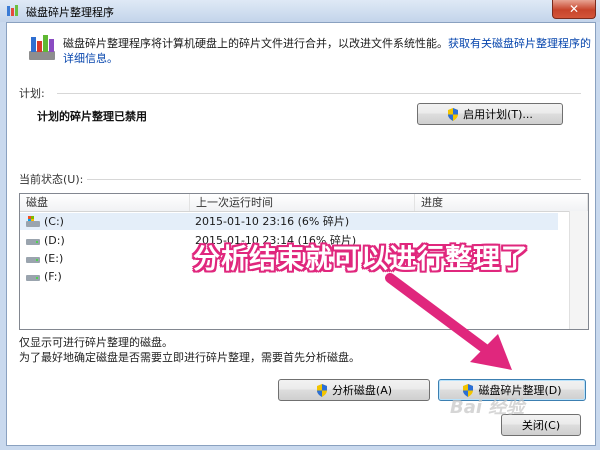  Describe the element at coordinates (487, 407) in the screenshot. I see `watermark: Bai 经验` at that location.